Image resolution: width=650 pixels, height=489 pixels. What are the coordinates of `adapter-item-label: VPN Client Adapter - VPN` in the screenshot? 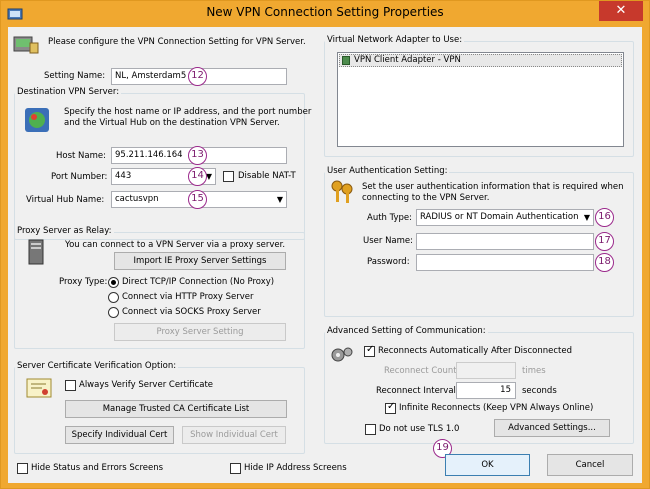 It's located at (407, 60).